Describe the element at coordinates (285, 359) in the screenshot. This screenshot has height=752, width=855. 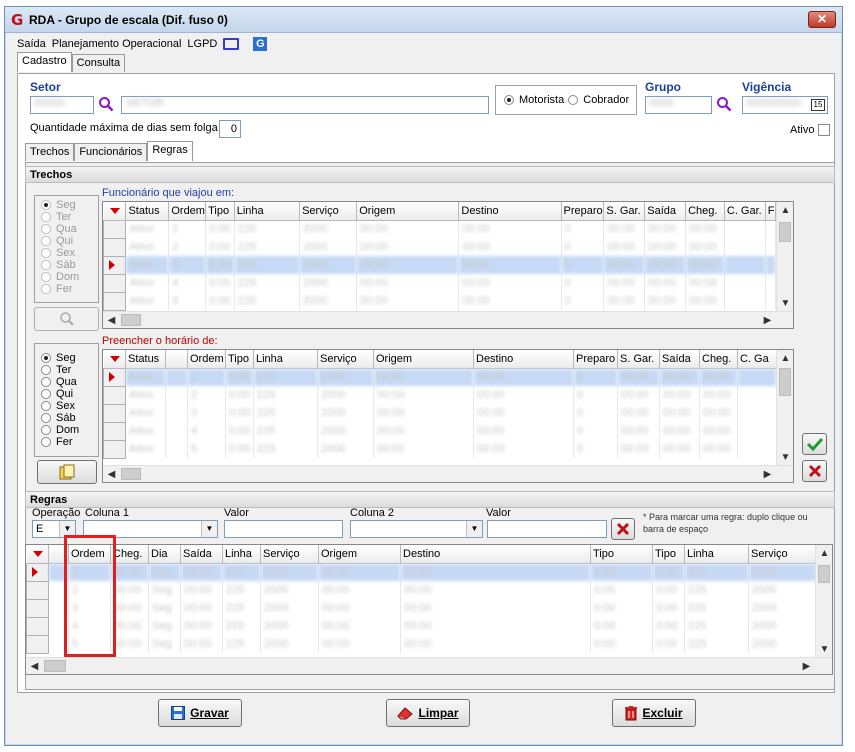
I see `grid2-col-linha: Linha` at that location.